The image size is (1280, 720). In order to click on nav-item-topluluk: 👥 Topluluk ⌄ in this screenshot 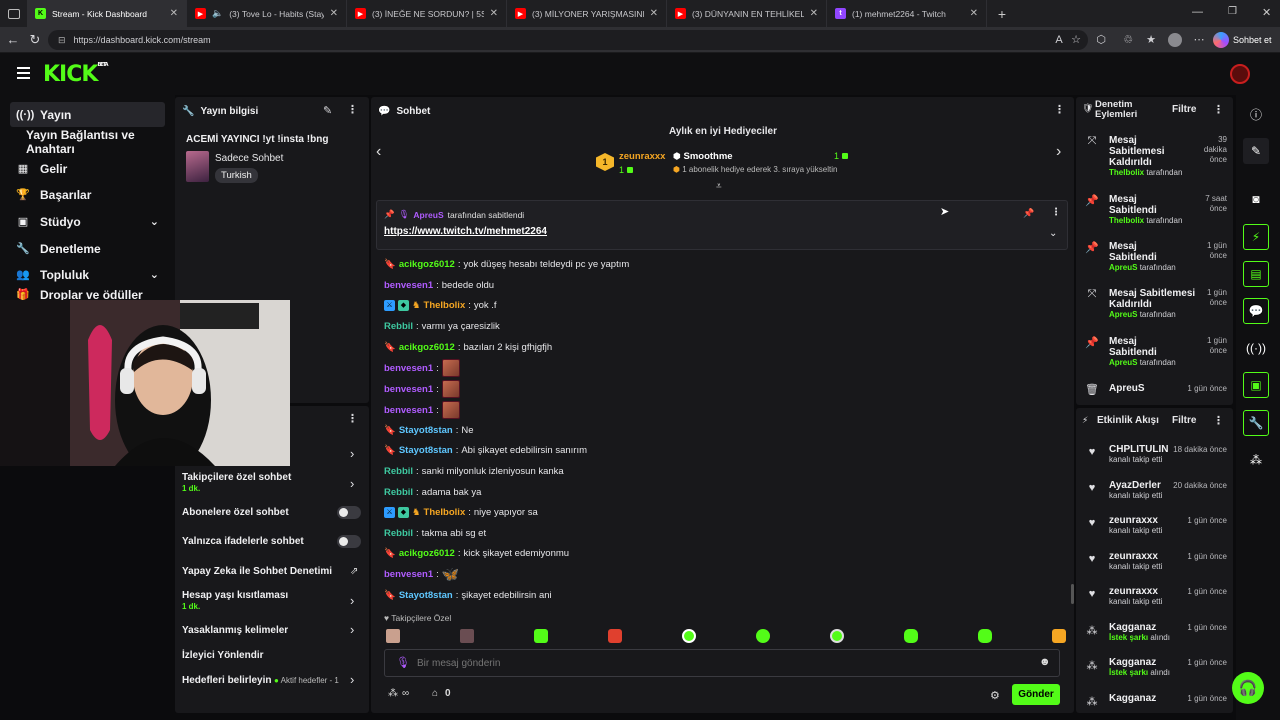, I will do `click(87, 274)`.